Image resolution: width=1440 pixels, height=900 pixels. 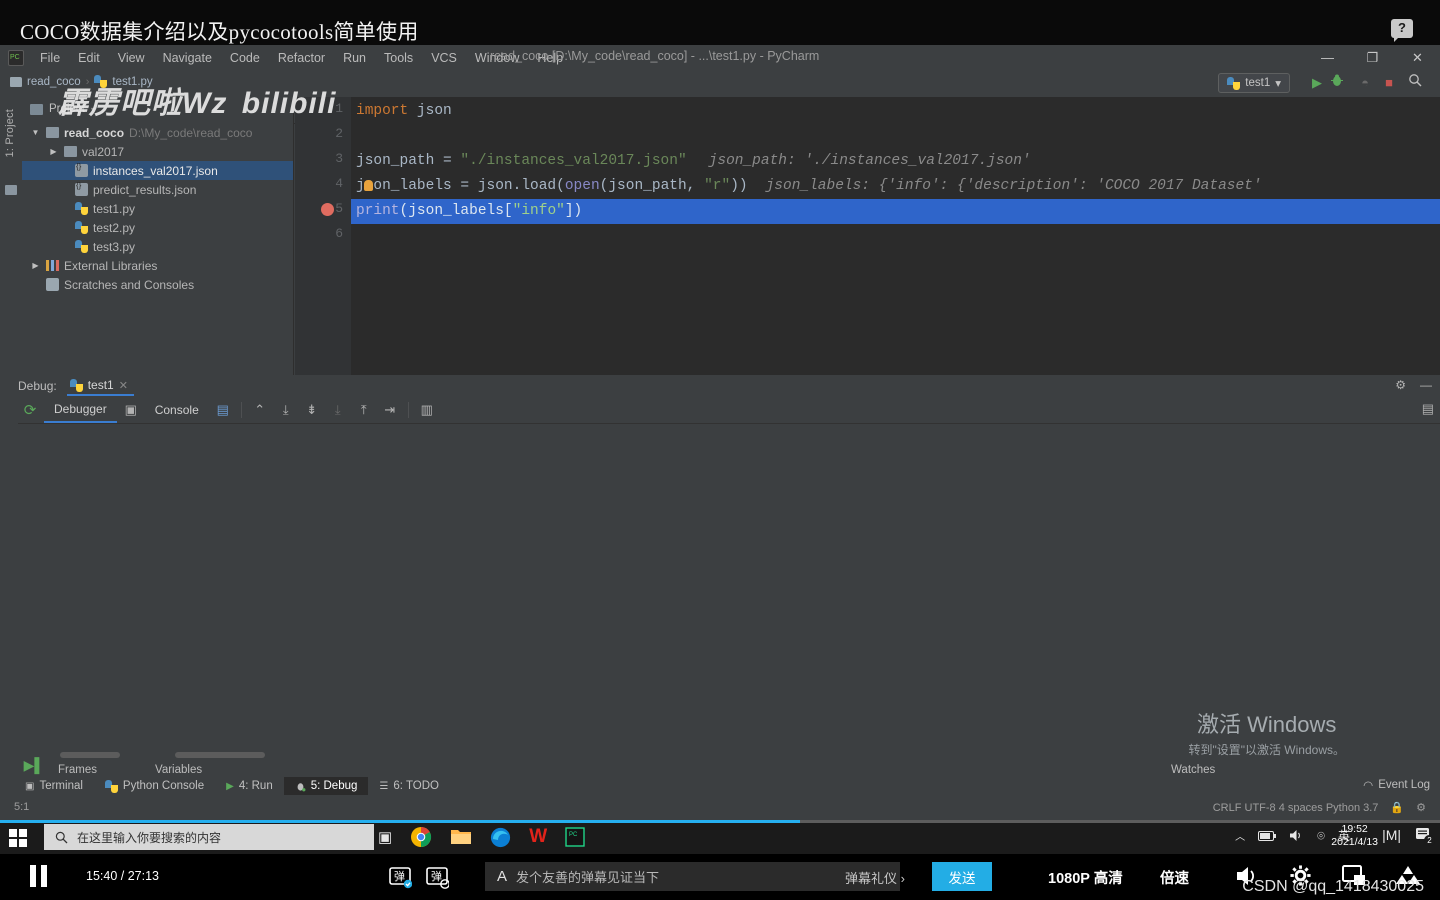 I want to click on code-token: (json_path,, so click(x=652, y=186).